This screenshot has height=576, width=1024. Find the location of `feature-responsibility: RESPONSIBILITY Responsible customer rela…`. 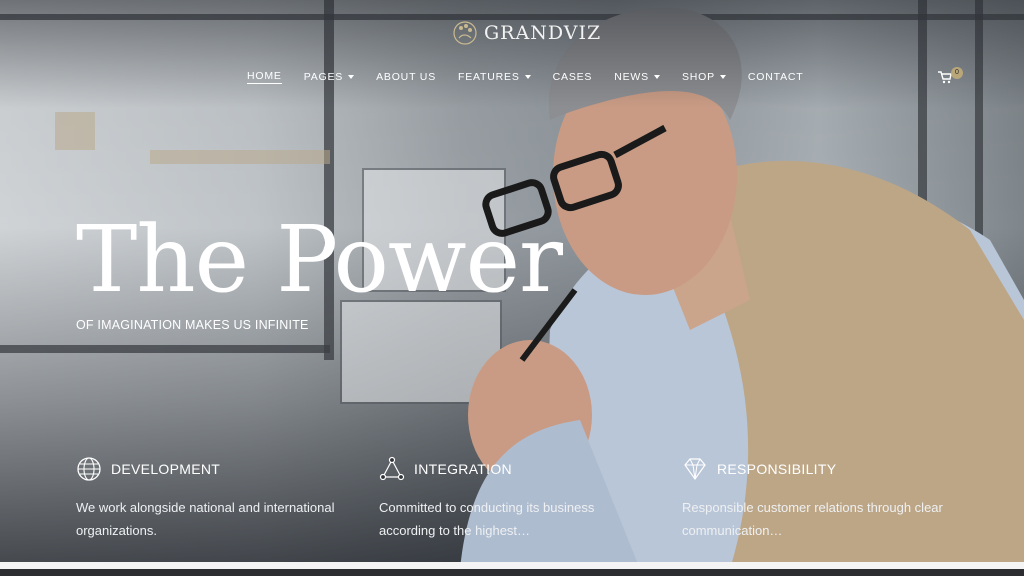

feature-responsibility: RESPONSIBILITY Responsible customer rela… is located at coordinates (817, 499).